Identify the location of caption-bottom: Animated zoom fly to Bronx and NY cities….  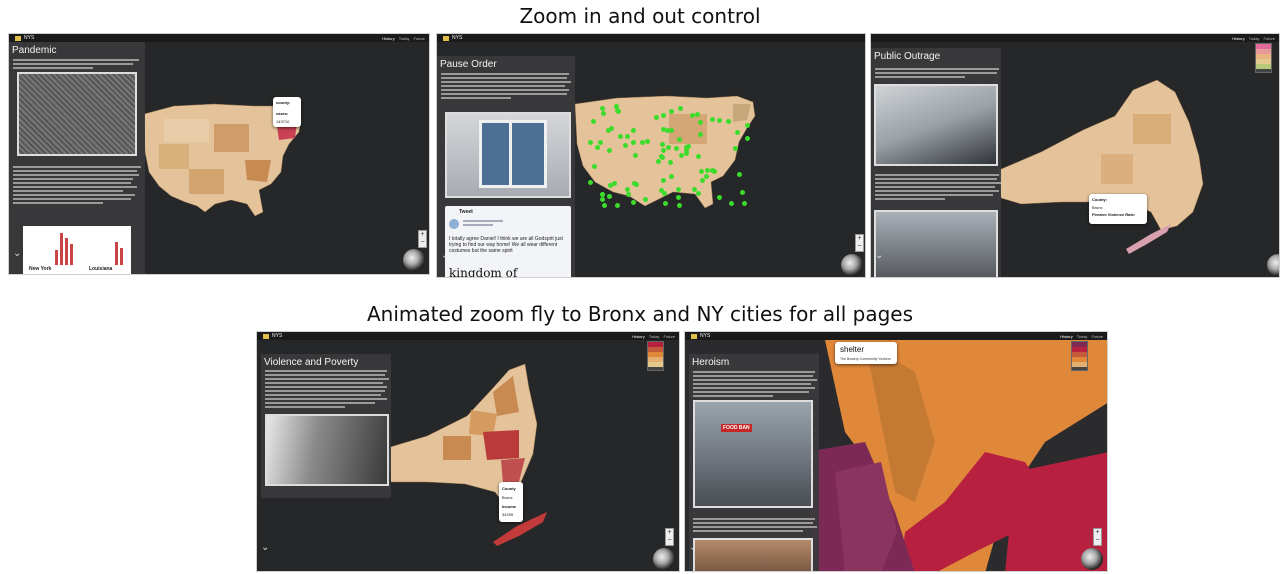
(639, 314).